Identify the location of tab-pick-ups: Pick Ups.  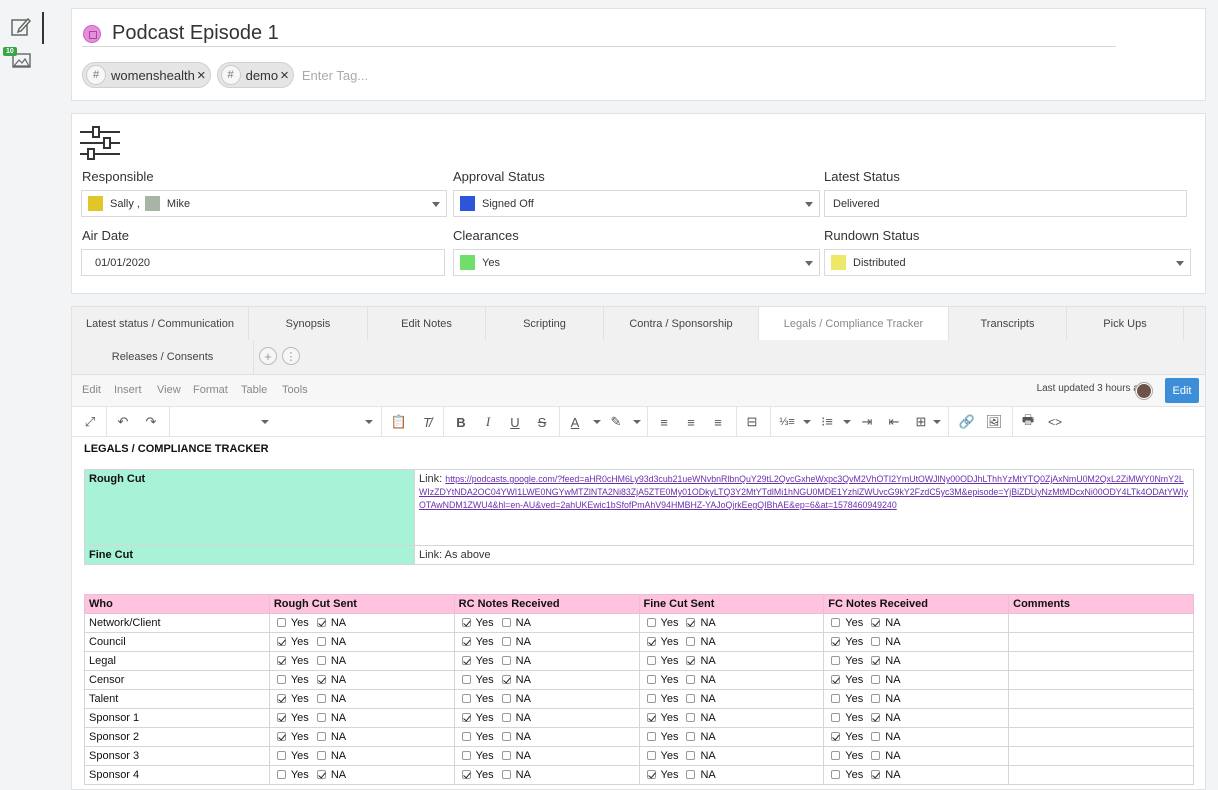
(1125, 324).